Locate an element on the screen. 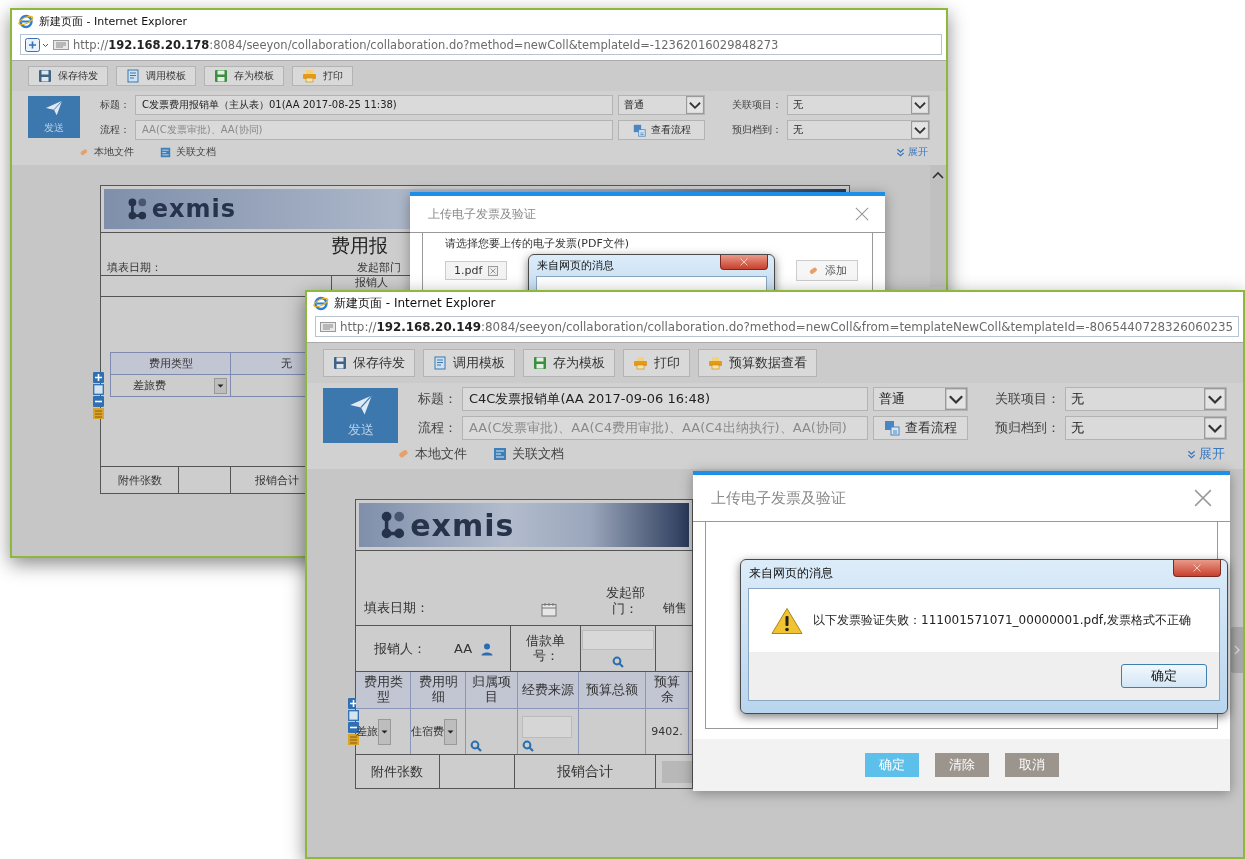  dropdown-field: 差旅 is located at coordinates (383, 731).